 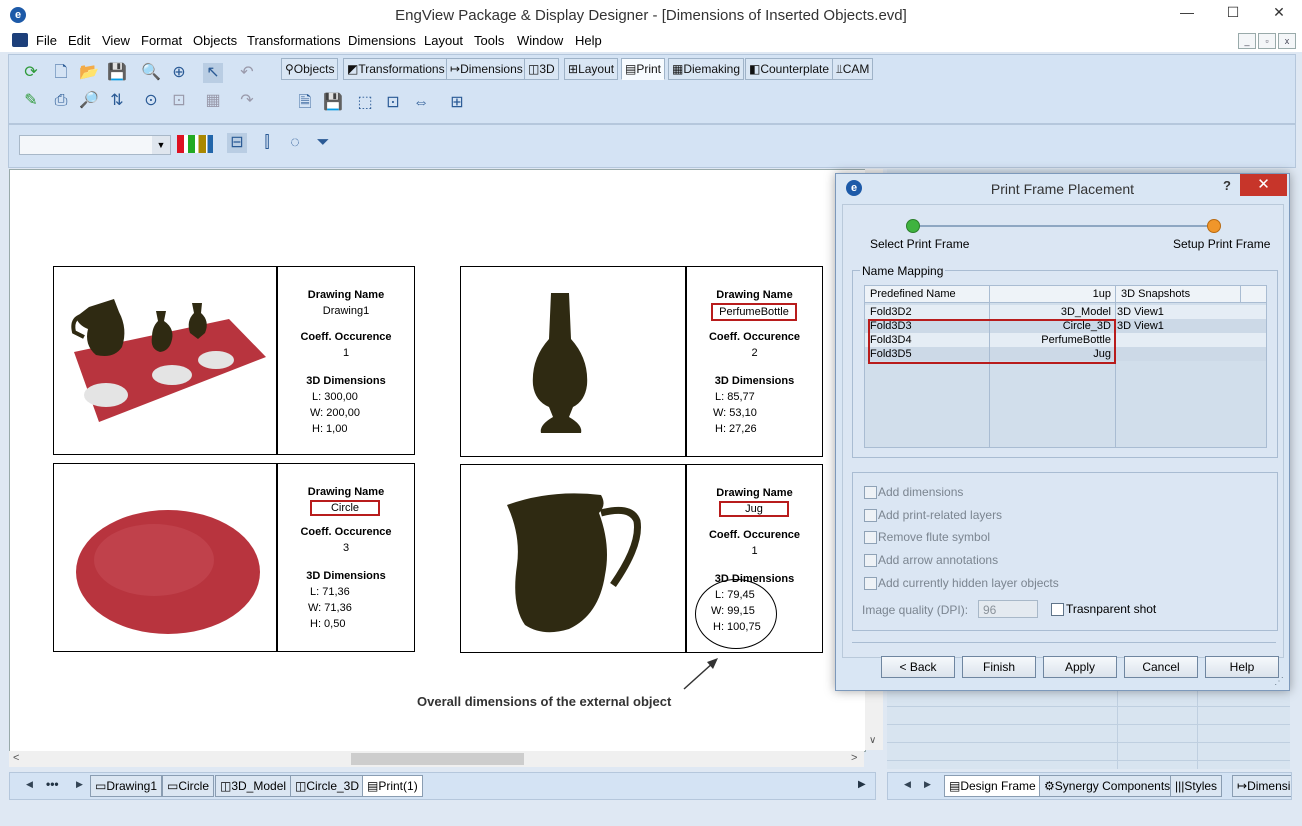 I want to click on minimize-button: —, so click(x=1187, y=12).